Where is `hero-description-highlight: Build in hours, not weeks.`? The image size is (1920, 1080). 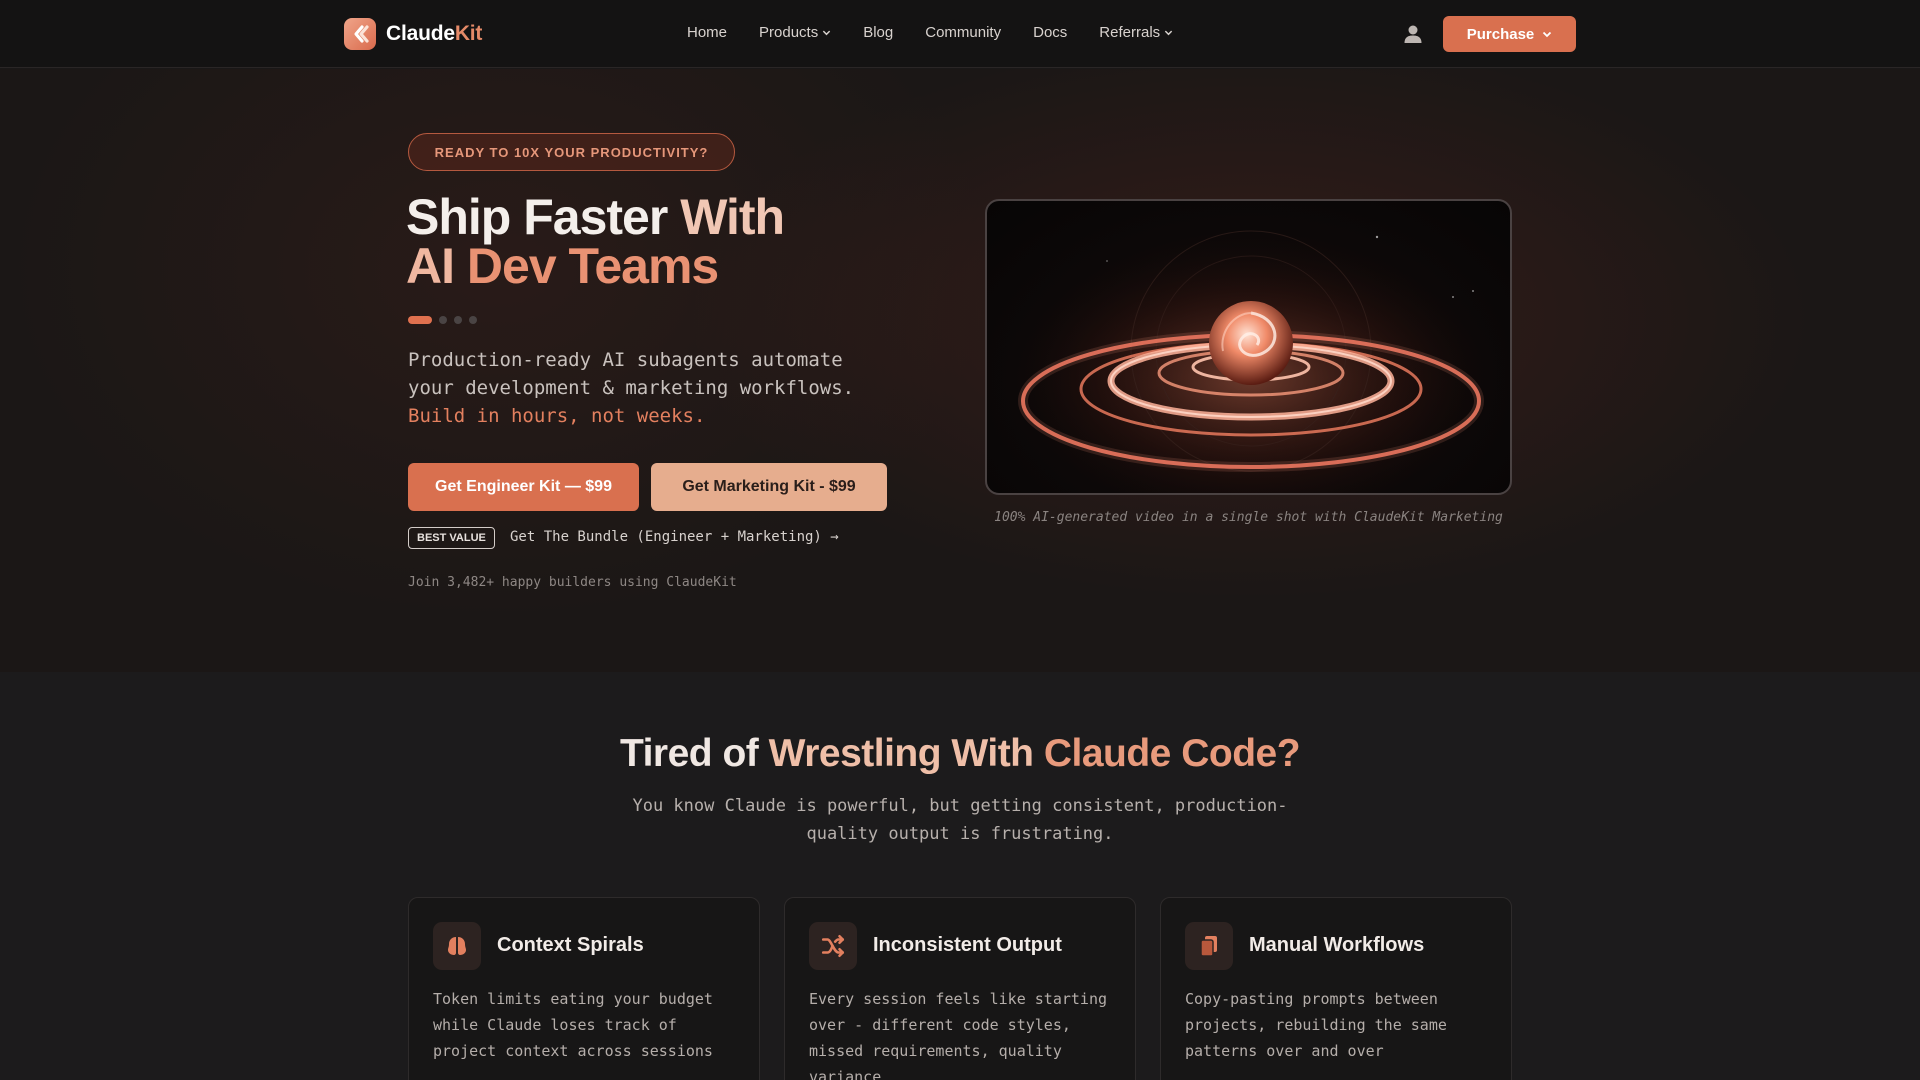 hero-description-highlight: Build in hours, not weeks. is located at coordinates (557, 416).